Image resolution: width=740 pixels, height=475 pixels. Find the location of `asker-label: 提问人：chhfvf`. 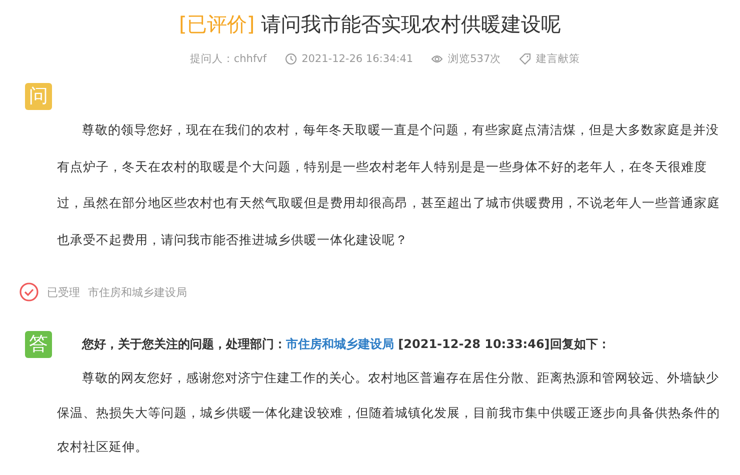

asker-label: 提问人：chhfvf is located at coordinates (228, 59).